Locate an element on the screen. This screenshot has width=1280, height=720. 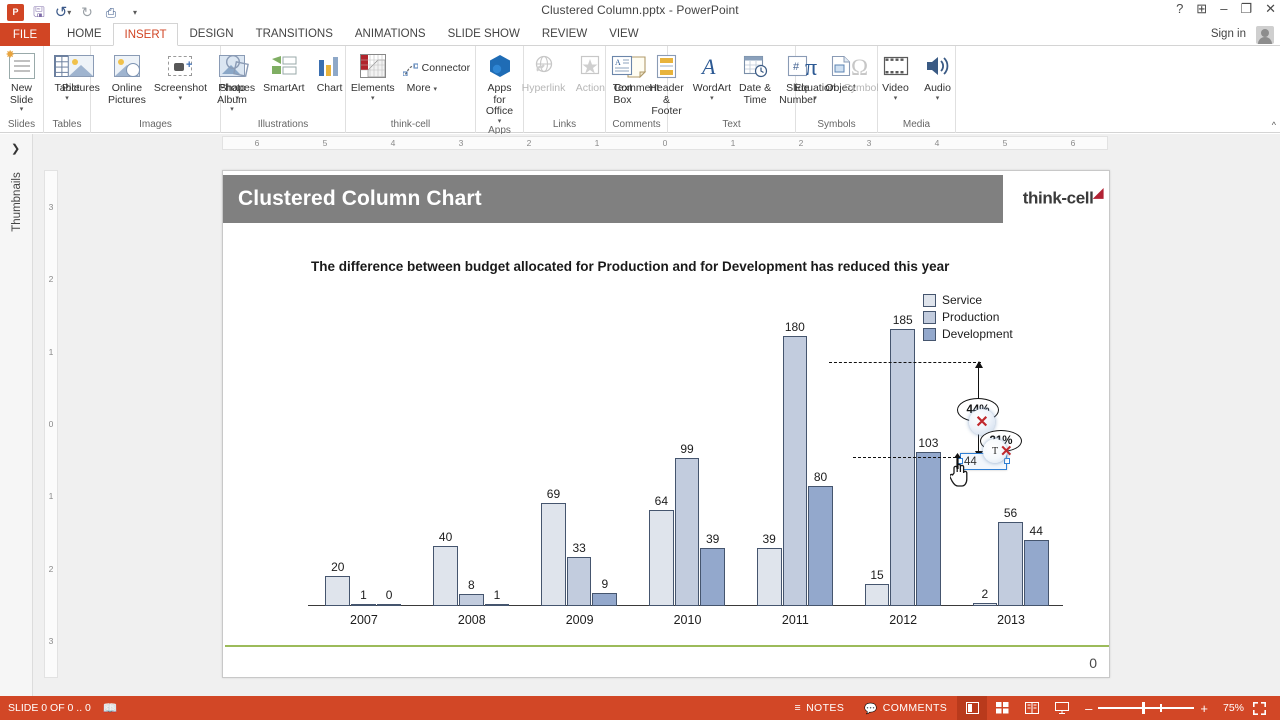
ribbon-button-audio: Audio ▾ is located at coordinates (938, 75).